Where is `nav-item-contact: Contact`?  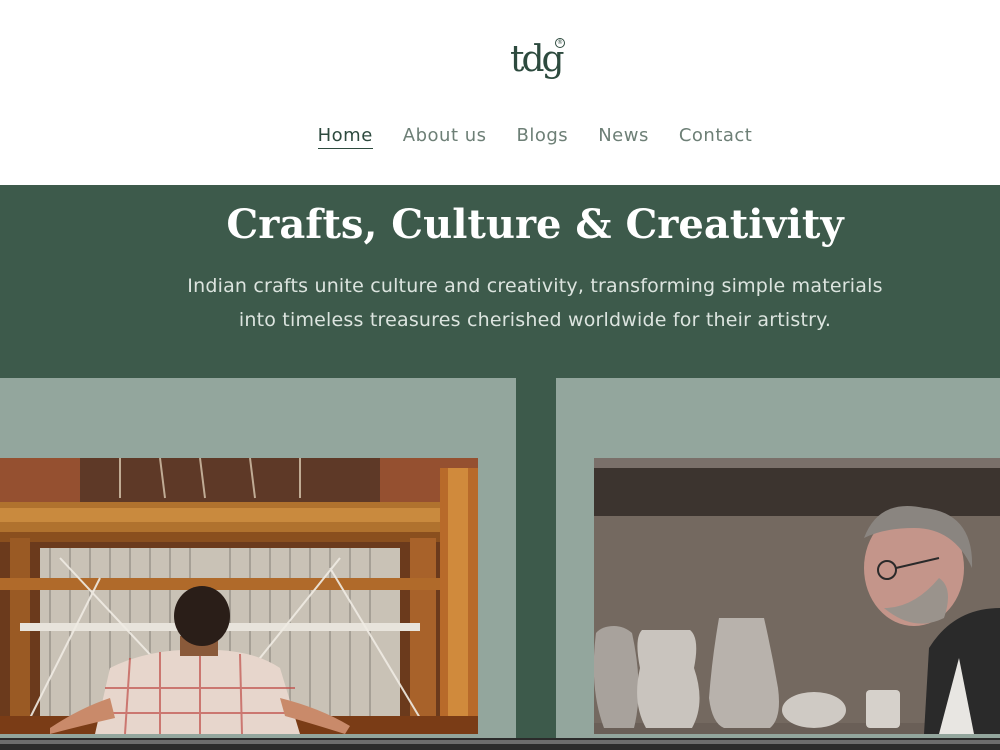
nav-item-contact: Contact is located at coordinates (716, 136).